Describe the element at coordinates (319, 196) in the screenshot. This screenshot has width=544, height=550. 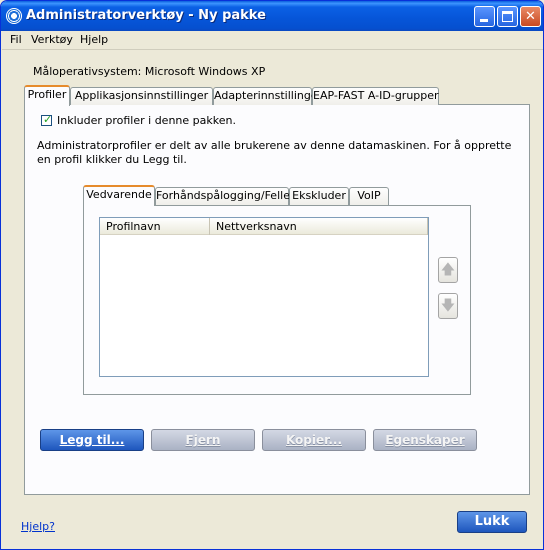
I see `tab-exclude: Ekskluder` at that location.